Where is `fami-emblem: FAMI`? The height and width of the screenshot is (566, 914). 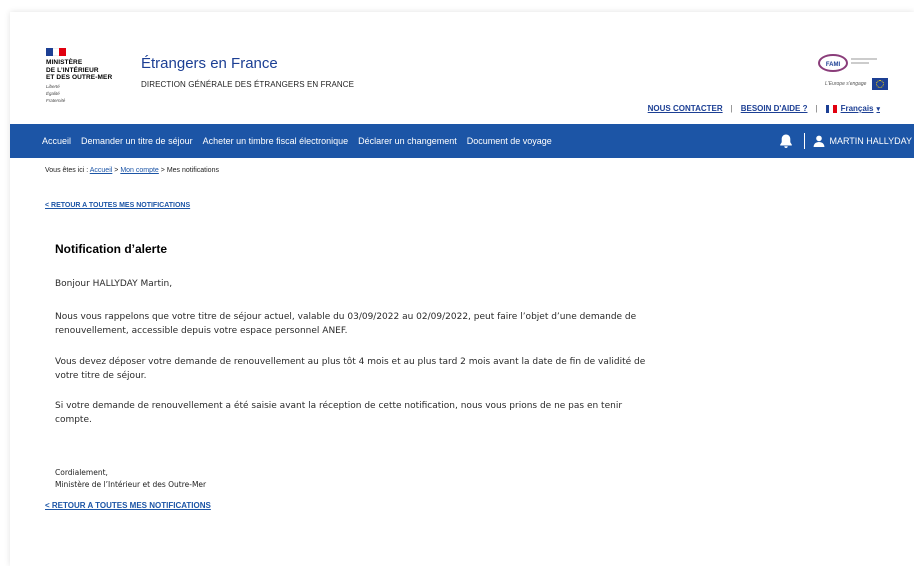
fami-emblem: FAMI is located at coordinates (833, 63).